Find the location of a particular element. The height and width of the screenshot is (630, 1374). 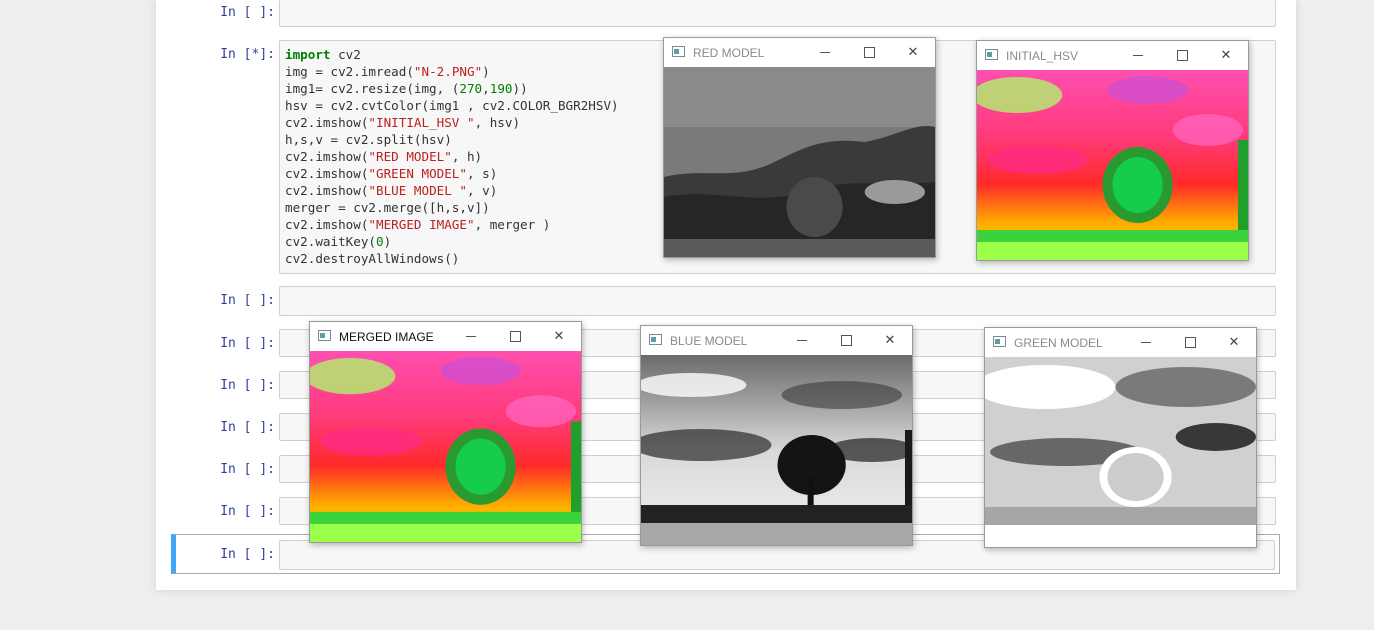

code-text: merger = cv2.merge([h,s,v]) is located at coordinates (387, 207).